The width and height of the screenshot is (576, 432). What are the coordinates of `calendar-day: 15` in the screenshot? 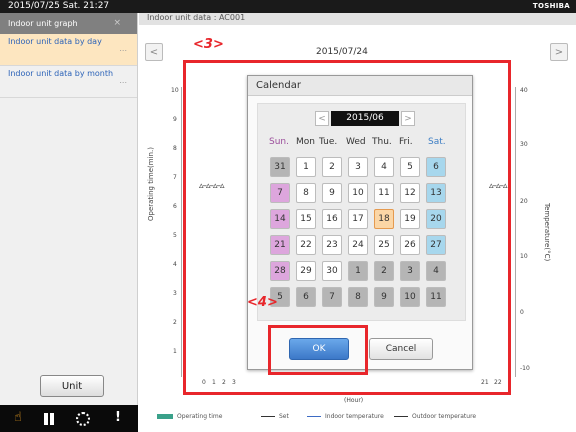 It's located at (306, 219).